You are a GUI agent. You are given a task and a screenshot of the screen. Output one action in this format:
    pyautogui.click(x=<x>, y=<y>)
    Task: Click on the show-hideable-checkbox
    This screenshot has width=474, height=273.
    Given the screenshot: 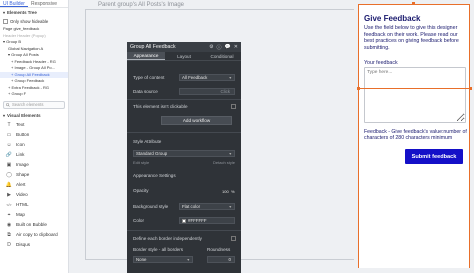 What is the action you would take?
    pyautogui.click(x=5, y=21)
    